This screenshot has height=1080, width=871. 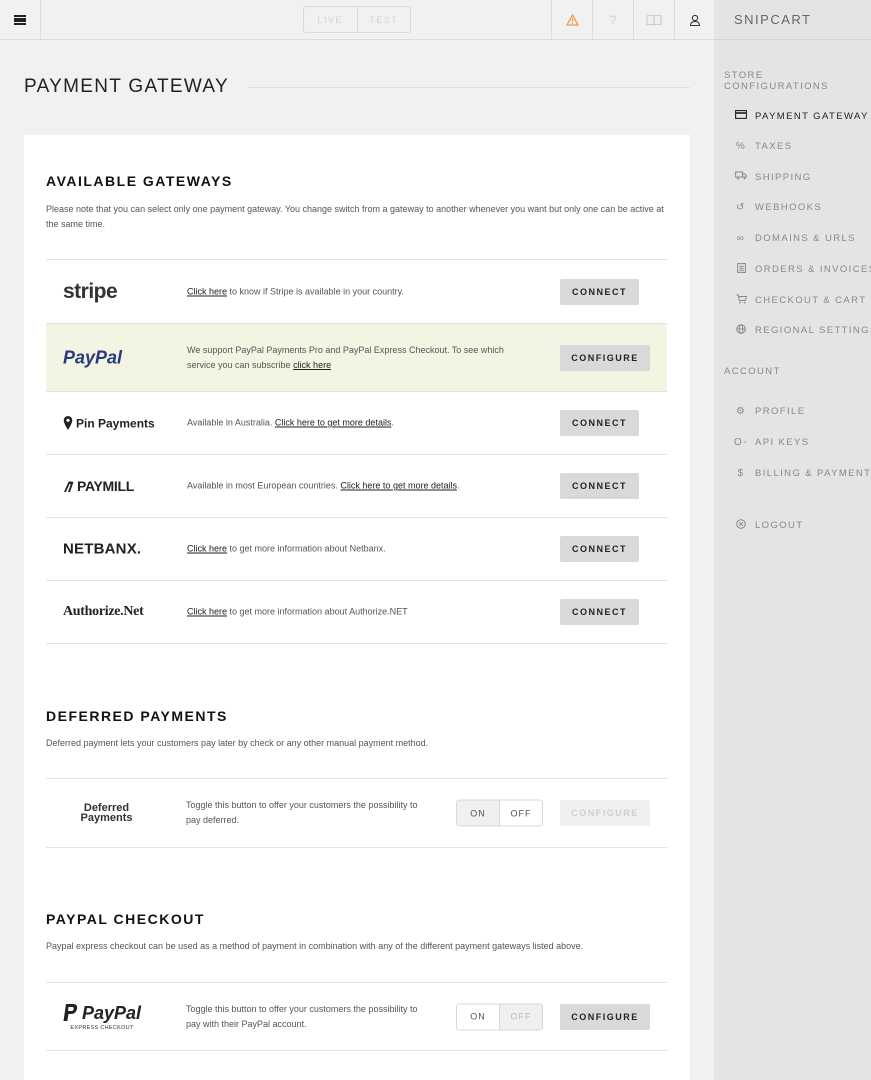 What do you see at coordinates (774, 146) in the screenshot?
I see `sidebar-item-label: TAXES` at bounding box center [774, 146].